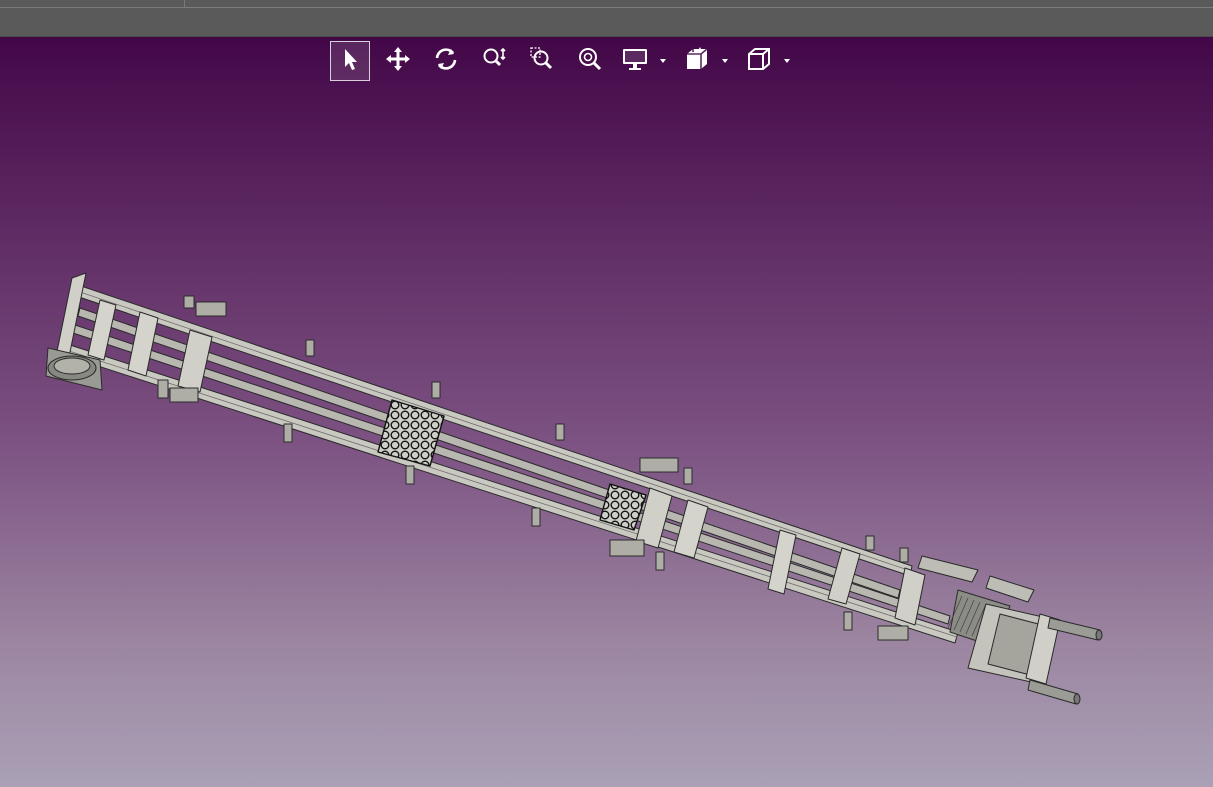 Image resolution: width=1213 pixels, height=787 pixels. What do you see at coordinates (92, 4) in the screenshot?
I see `document-tab` at bounding box center [92, 4].